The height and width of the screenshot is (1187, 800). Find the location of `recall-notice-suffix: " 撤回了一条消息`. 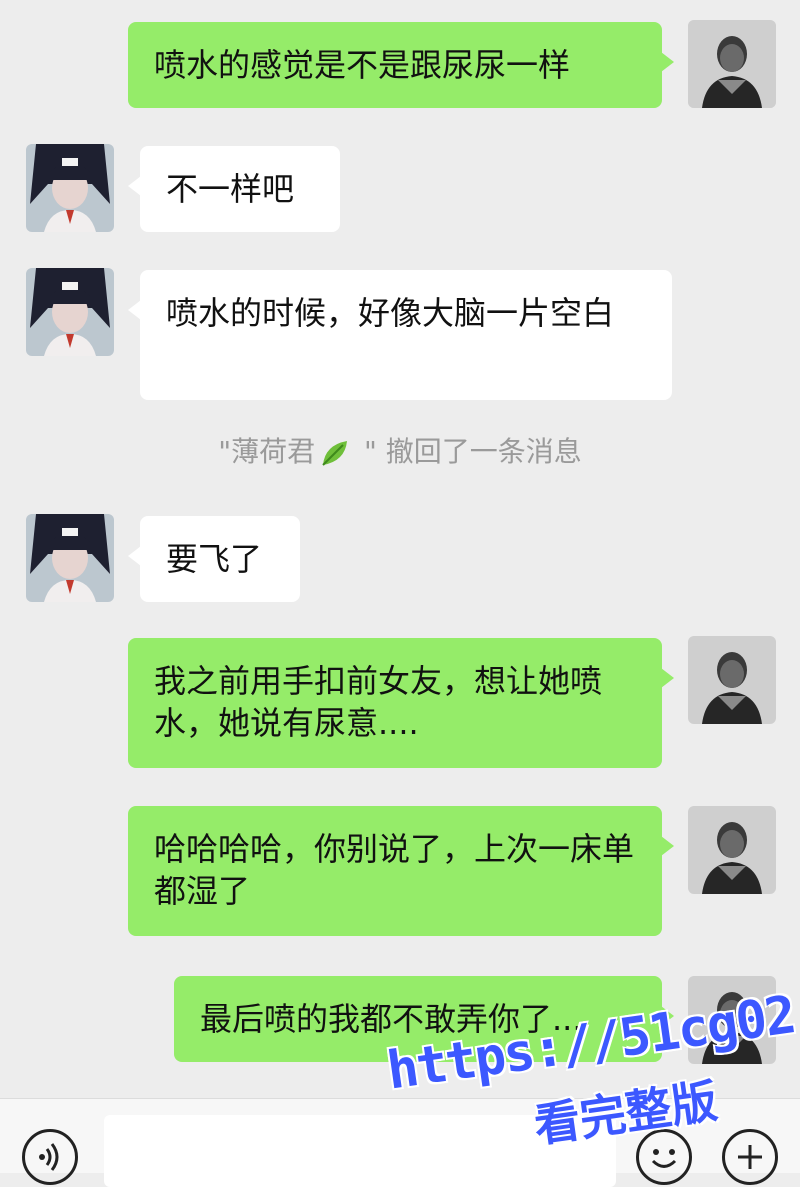

recall-notice-suffix: " 撤回了一条消息 is located at coordinates (468, 451).